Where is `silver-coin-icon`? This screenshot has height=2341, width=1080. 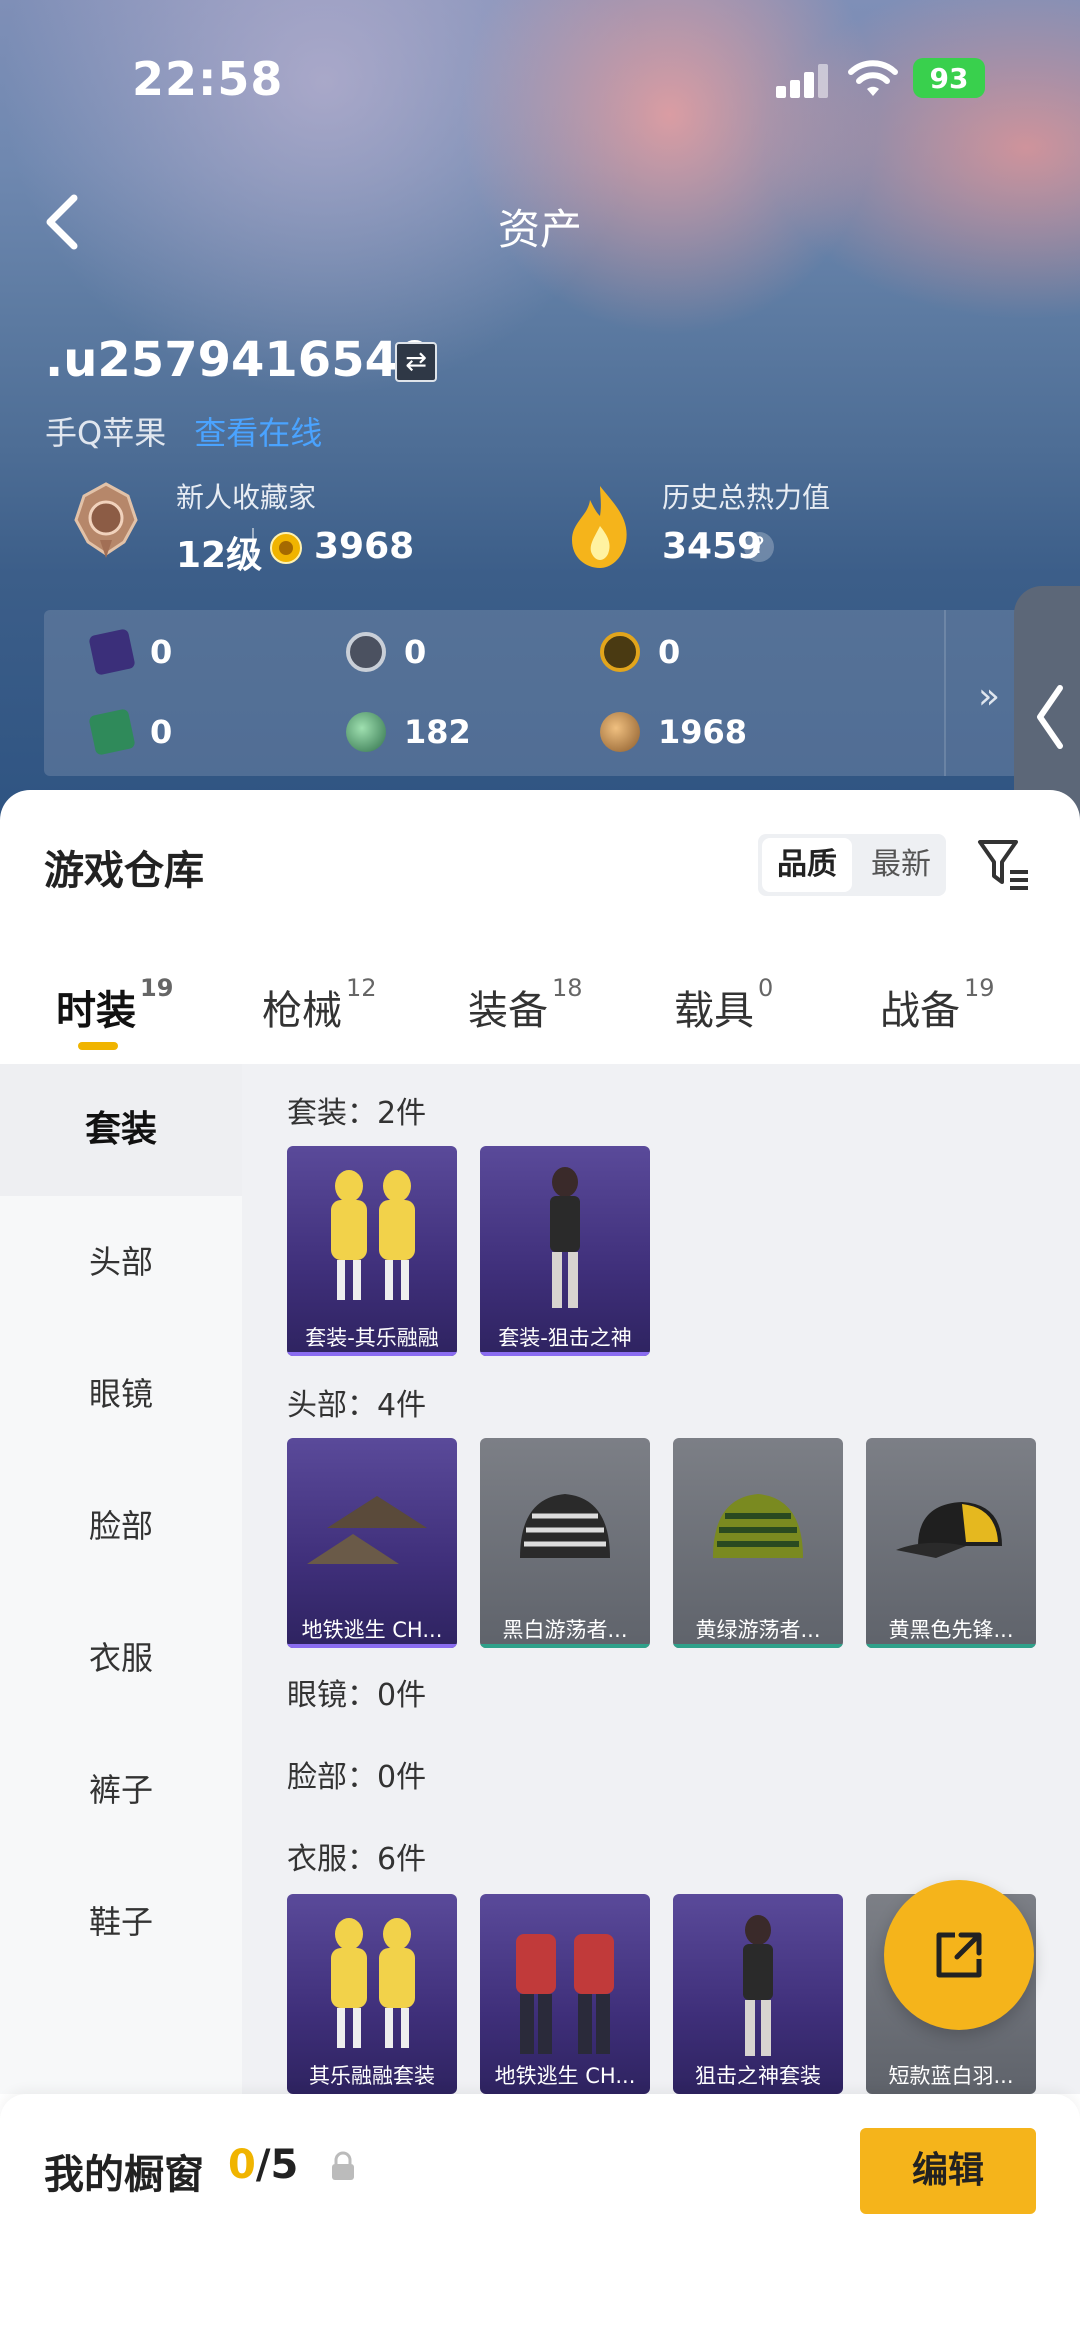
silver-coin-icon is located at coordinates (366, 652).